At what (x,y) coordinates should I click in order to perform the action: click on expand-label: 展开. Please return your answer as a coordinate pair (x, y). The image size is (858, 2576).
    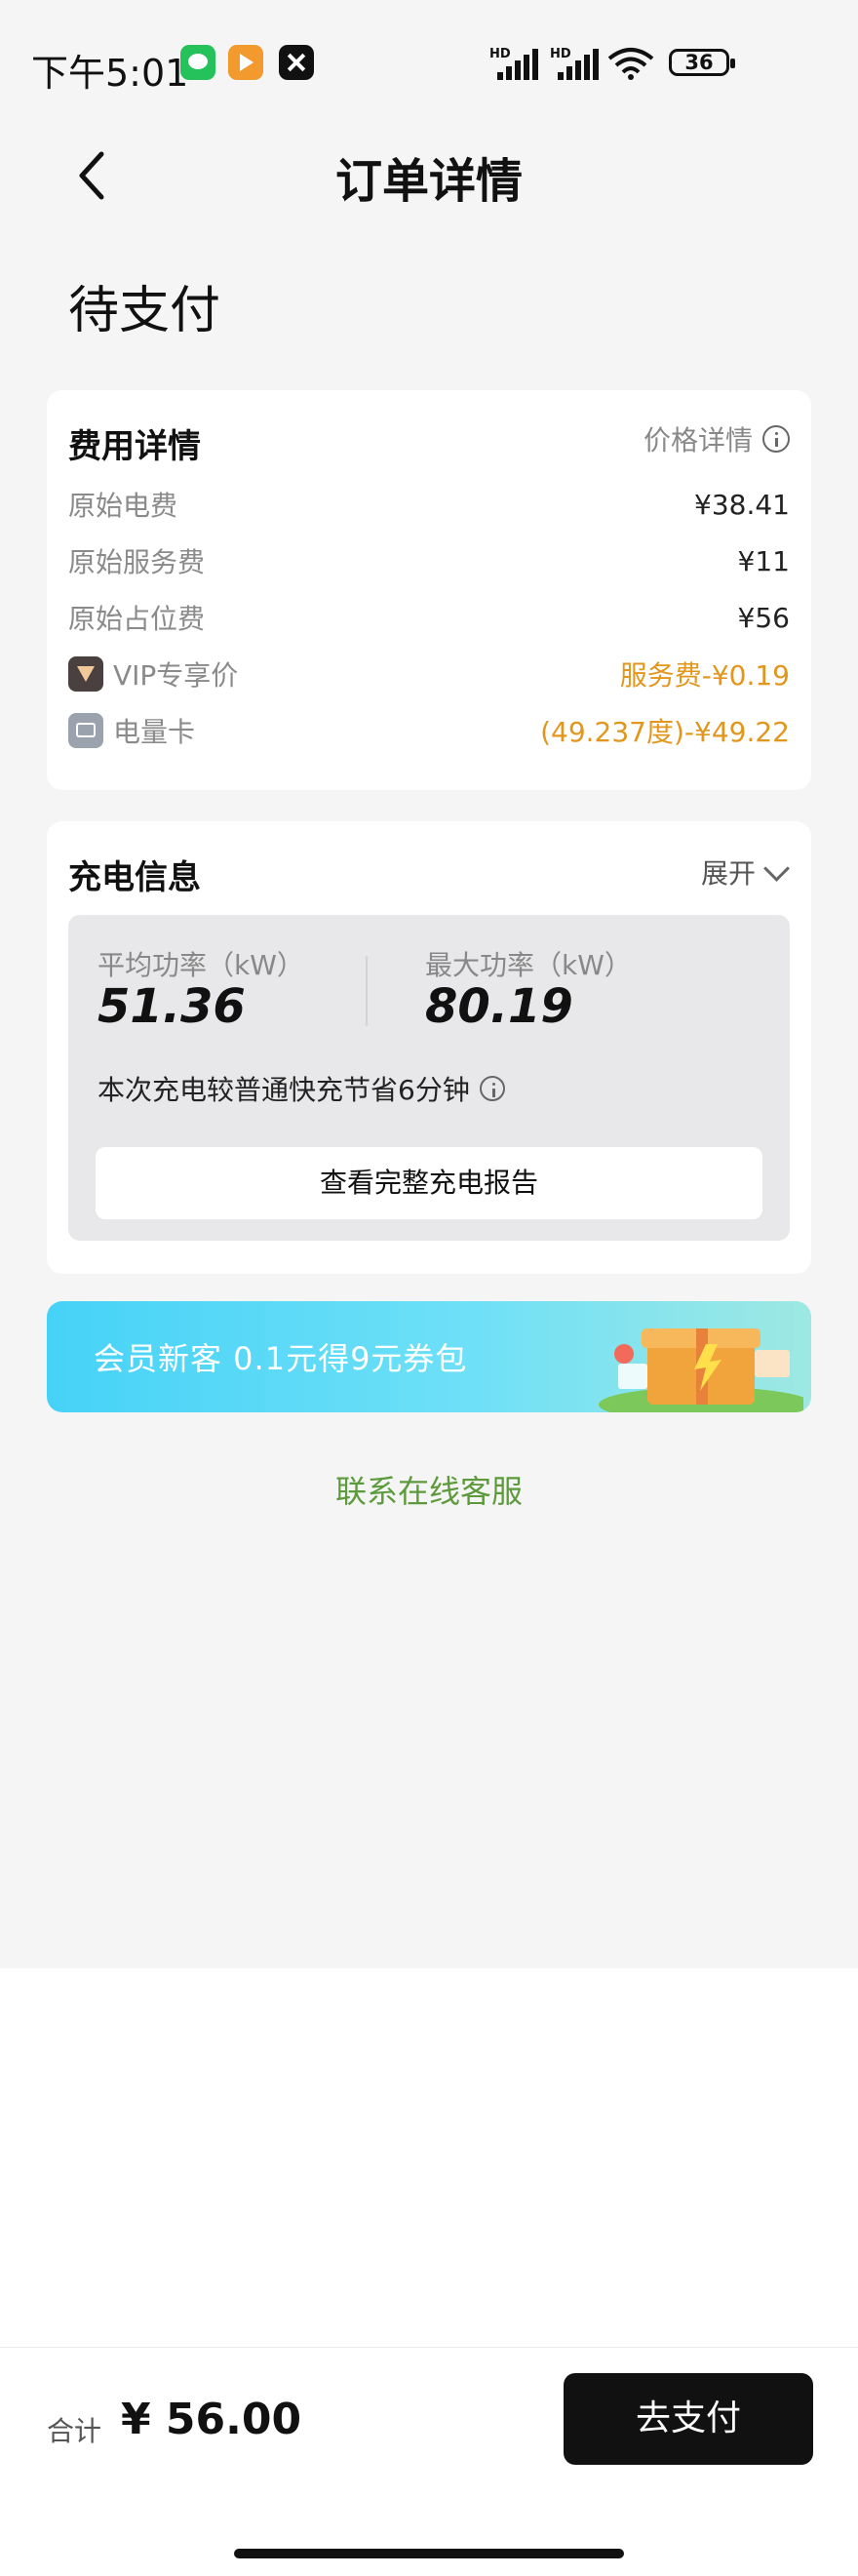
    Looking at the image, I should click on (728, 873).